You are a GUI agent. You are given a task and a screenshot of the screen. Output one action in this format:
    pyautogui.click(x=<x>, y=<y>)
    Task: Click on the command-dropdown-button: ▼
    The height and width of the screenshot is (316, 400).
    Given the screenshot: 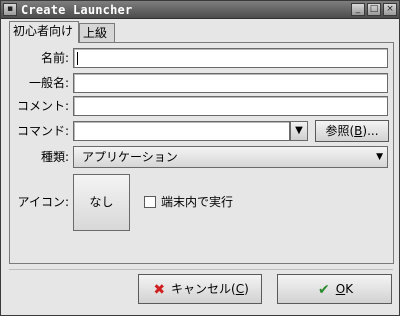 What is the action you would take?
    pyautogui.click(x=299, y=131)
    